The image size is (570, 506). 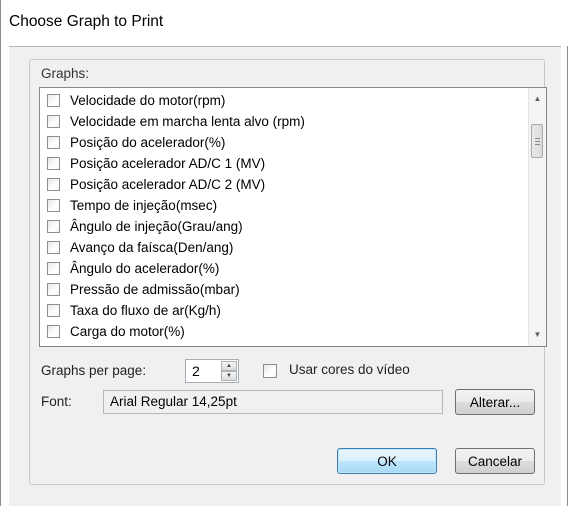 I want to click on stepper-down-icon: ▼, so click(x=229, y=376).